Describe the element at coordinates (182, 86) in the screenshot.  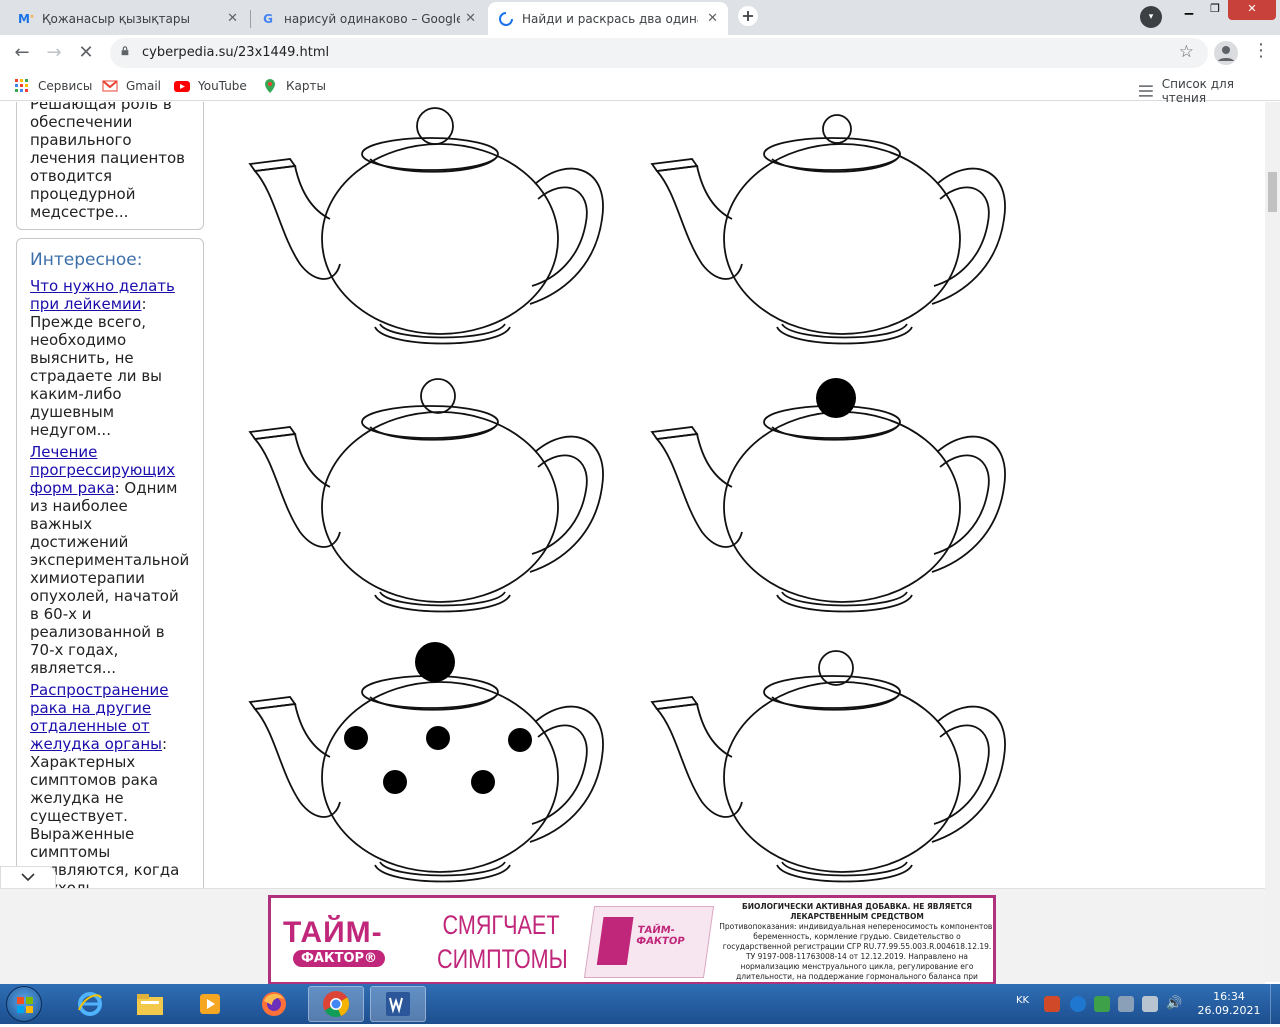
I see `youtube-icon` at that location.